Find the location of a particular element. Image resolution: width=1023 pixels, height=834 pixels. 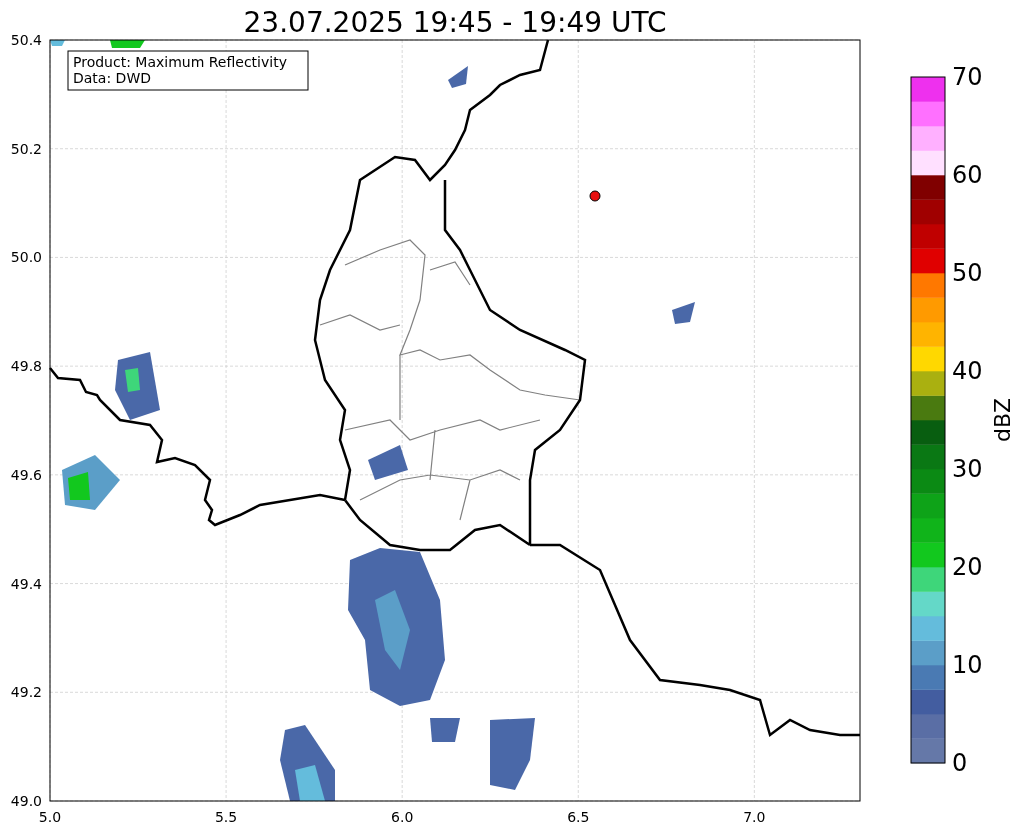

y-tick-label: 49.4 is located at coordinates (26, 583).